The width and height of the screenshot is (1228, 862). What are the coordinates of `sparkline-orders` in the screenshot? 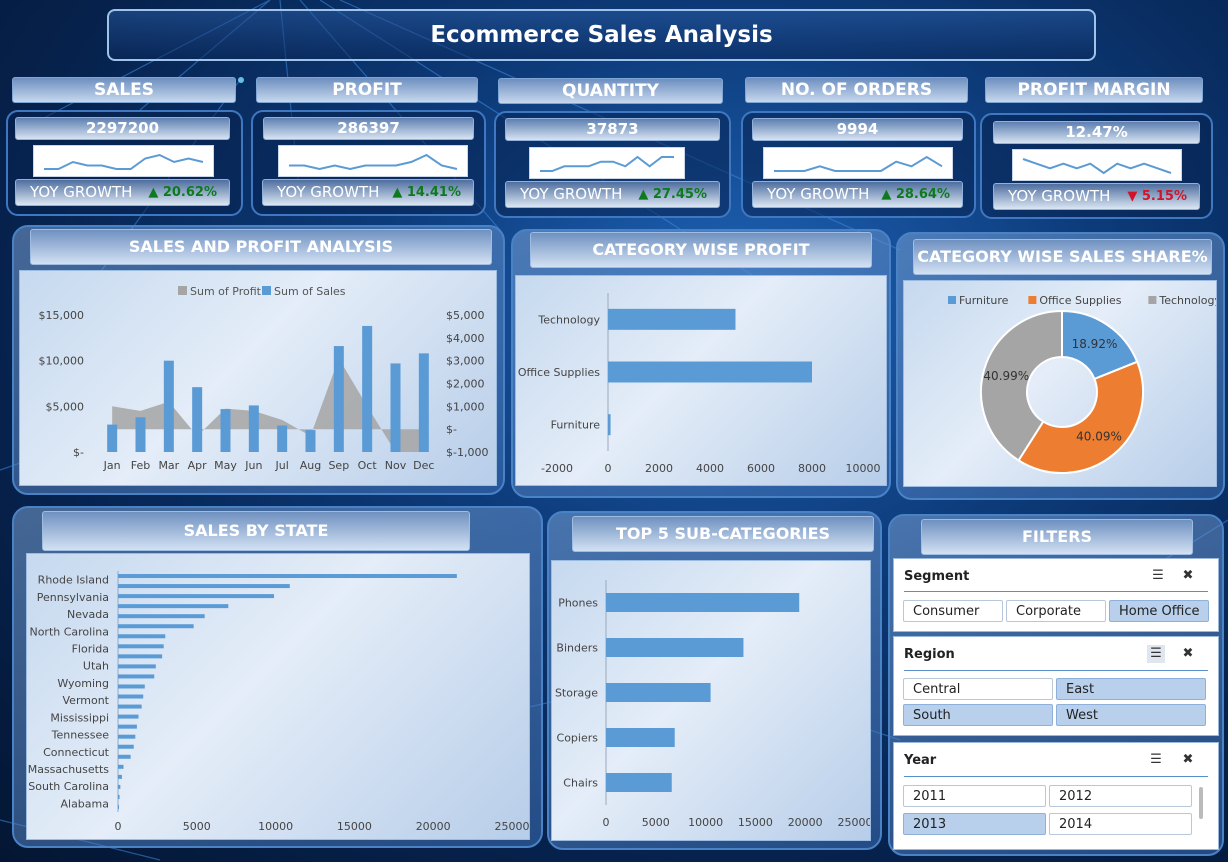 It's located at (858, 163).